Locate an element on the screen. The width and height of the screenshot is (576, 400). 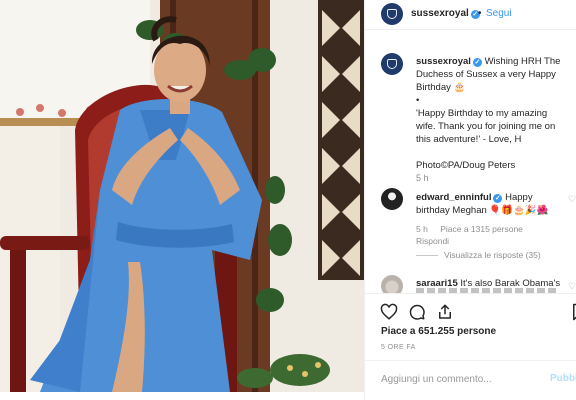
post-timestamp: 5 ORE FA is located at coordinates (398, 347).